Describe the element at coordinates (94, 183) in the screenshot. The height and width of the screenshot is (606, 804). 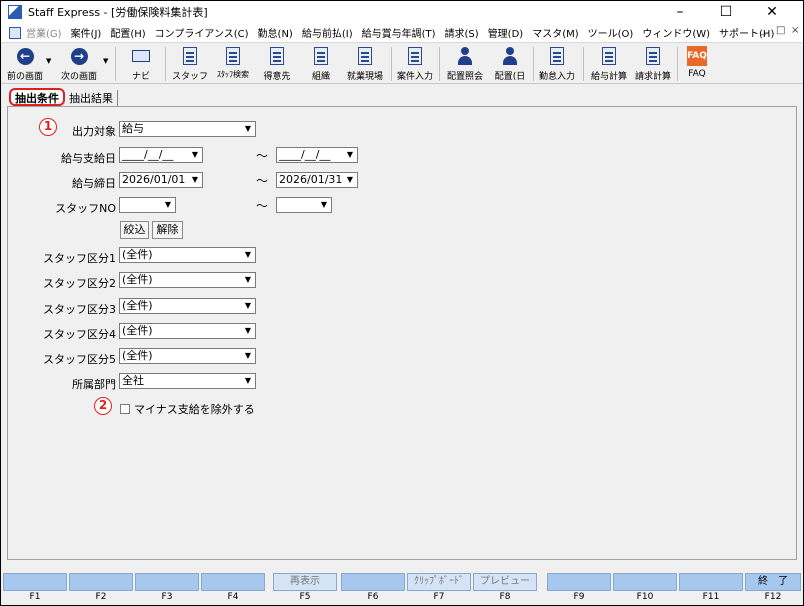
I see `pay-close-label: 給与締日` at that location.